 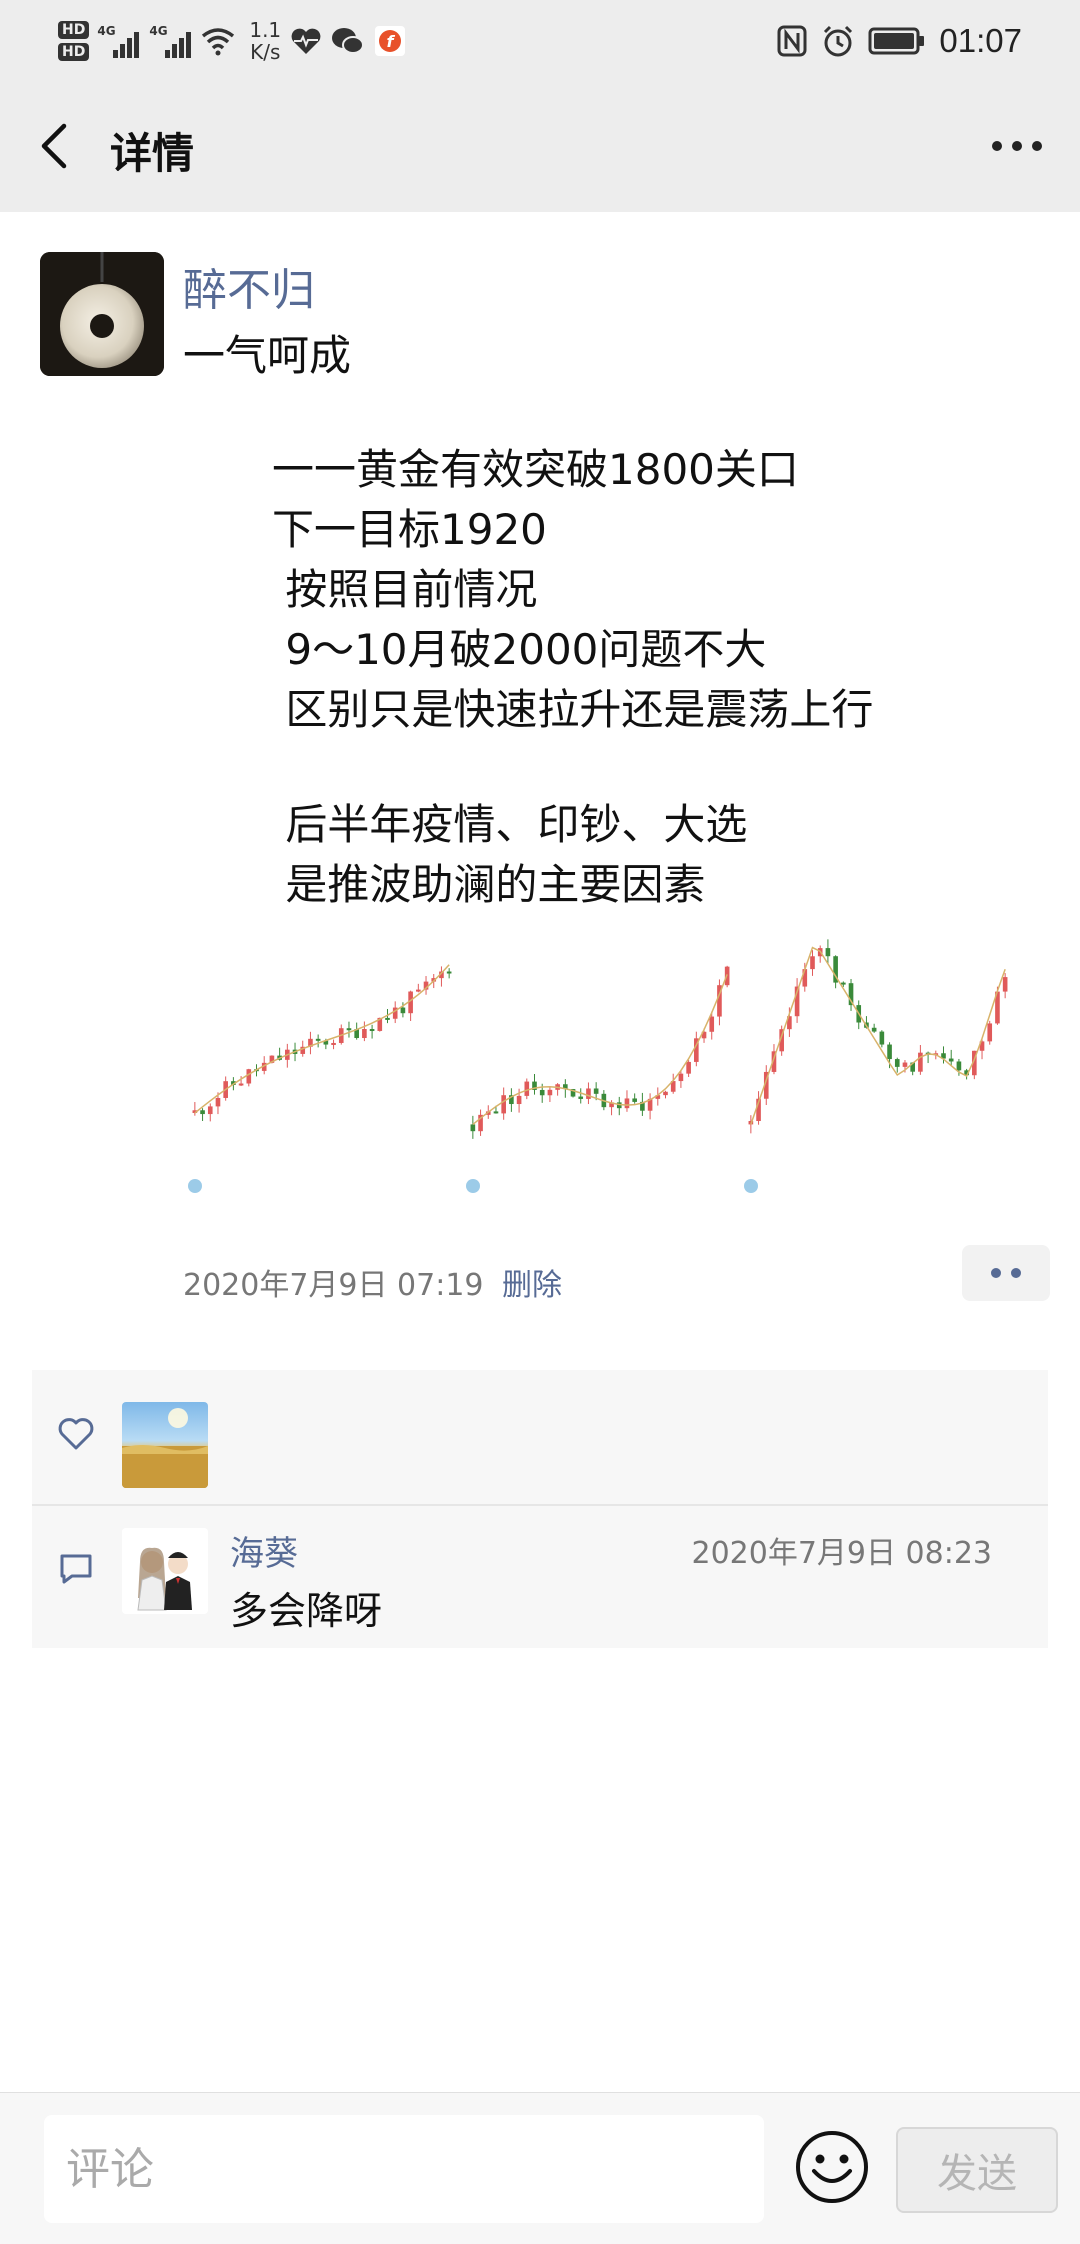 I want to click on moving-average-line, so click(x=322, y=1039).